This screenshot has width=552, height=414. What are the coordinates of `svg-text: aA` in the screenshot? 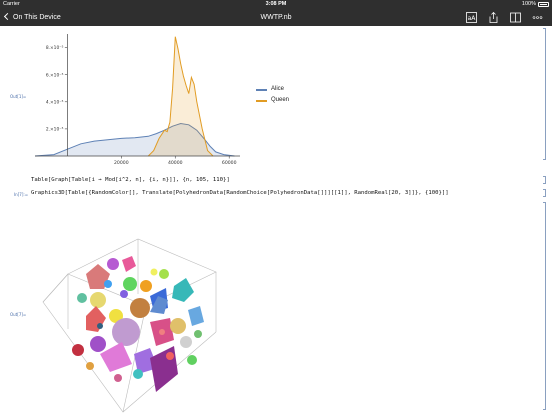 It's located at (472, 18).